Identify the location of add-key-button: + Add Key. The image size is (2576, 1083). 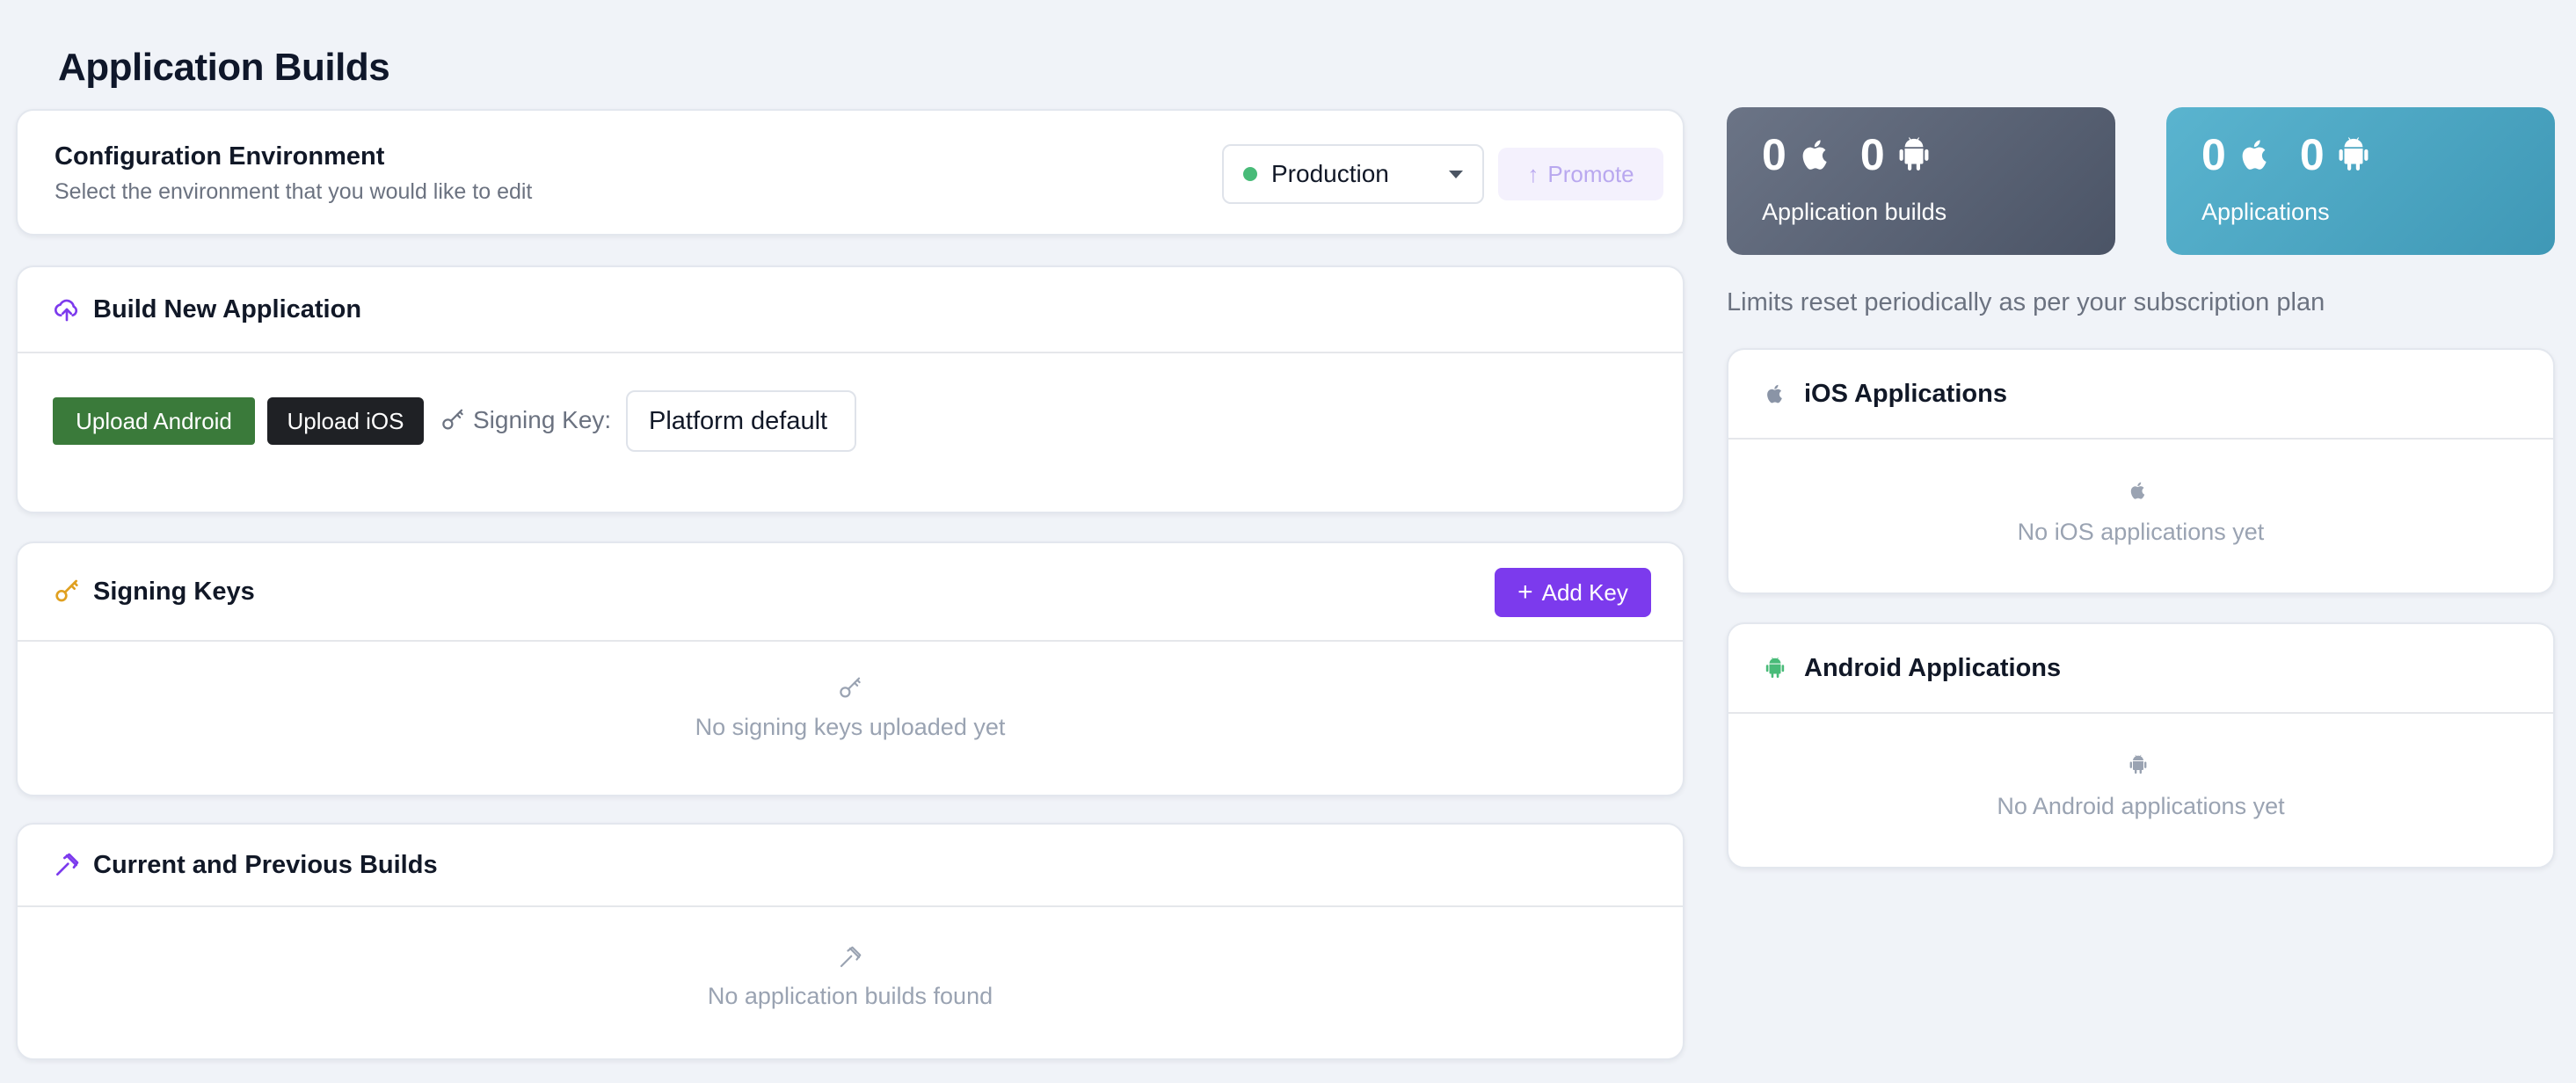
(1573, 593).